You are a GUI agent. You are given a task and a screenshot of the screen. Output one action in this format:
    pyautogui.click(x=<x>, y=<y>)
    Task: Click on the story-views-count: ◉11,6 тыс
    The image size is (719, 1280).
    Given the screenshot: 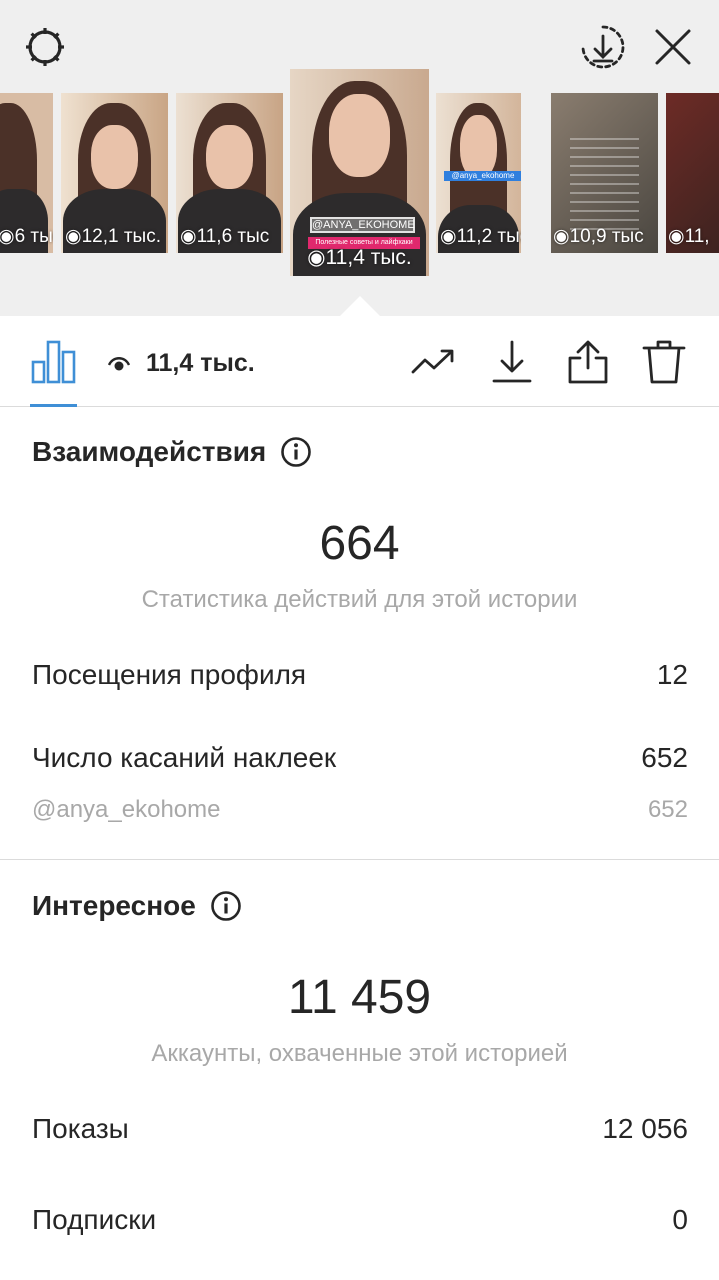 What is the action you would take?
    pyautogui.click(x=225, y=236)
    